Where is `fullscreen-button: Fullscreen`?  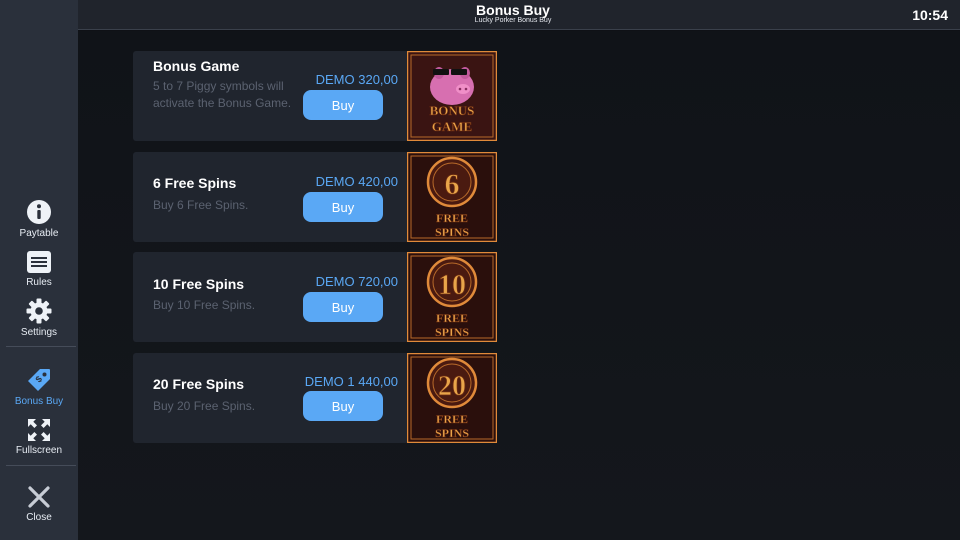
fullscreen-button: Fullscreen is located at coordinates (39, 437).